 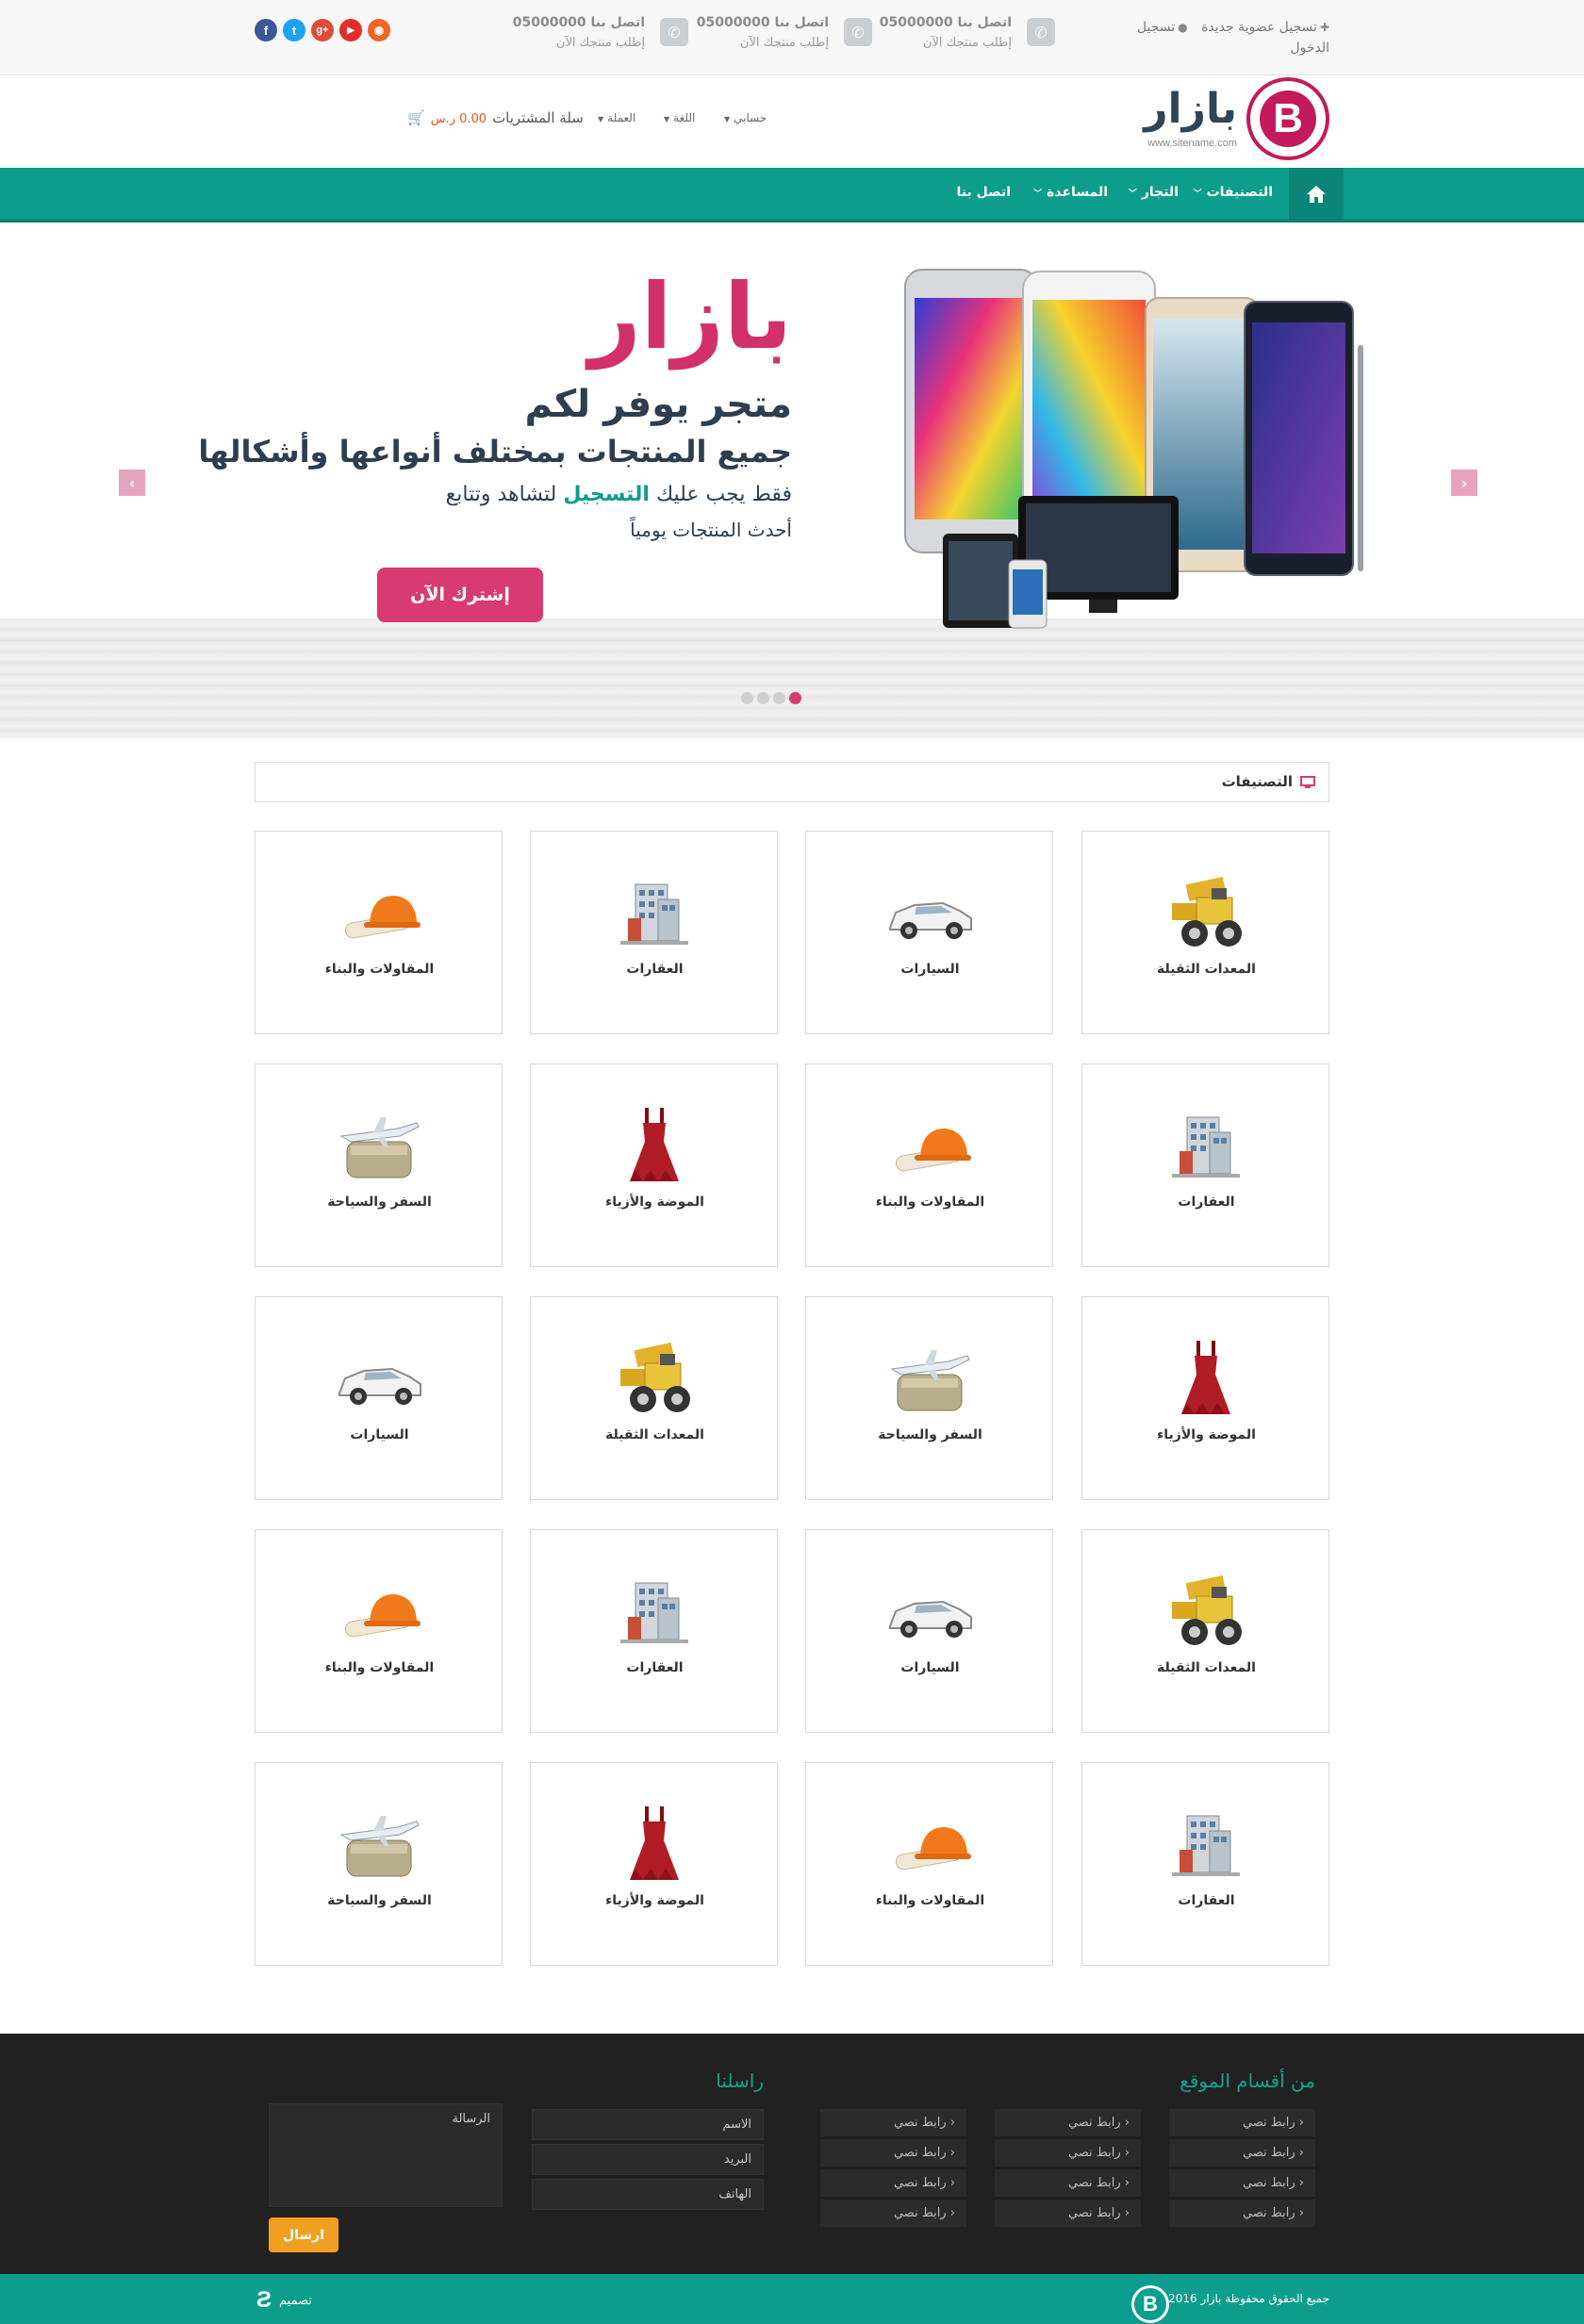 What do you see at coordinates (538, 117) in the screenshot?
I see `cart-label: سلة المشتريات` at bounding box center [538, 117].